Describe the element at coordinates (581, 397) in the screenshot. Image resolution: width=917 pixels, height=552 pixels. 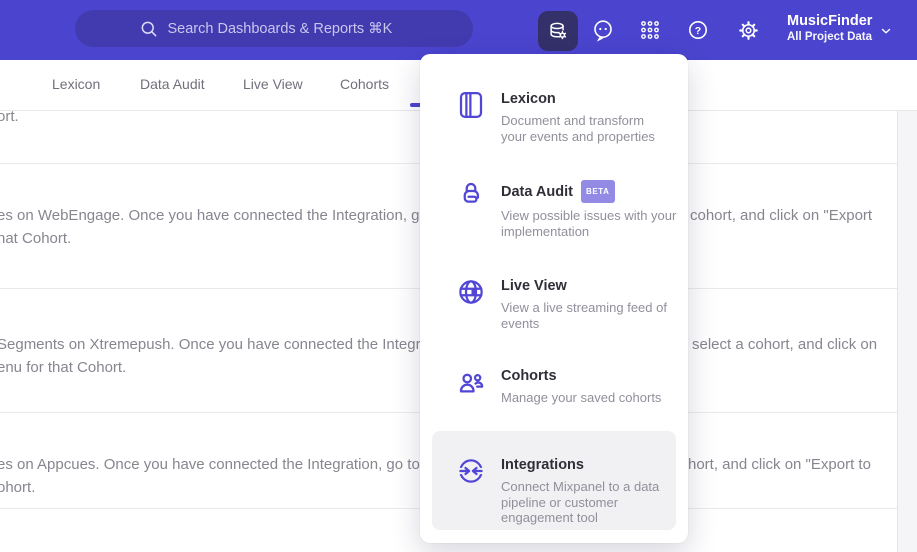
I see `menu-item-desc: Manage your saved cohorts` at that location.